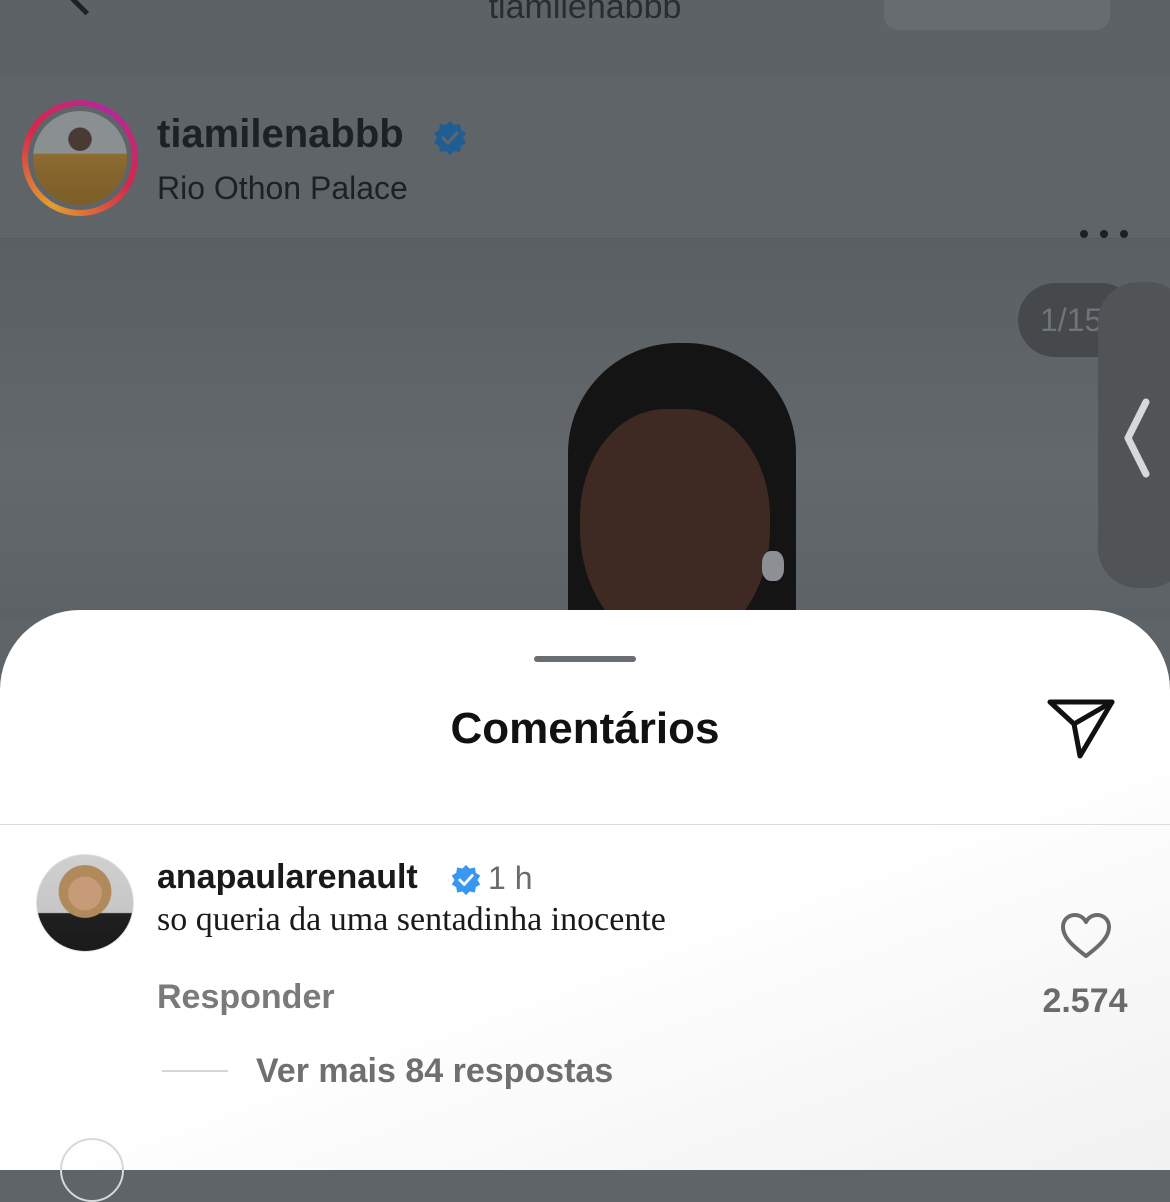 The width and height of the screenshot is (1170, 1202). What do you see at coordinates (195, 1071) in the screenshot?
I see `replies-connector-line` at bounding box center [195, 1071].